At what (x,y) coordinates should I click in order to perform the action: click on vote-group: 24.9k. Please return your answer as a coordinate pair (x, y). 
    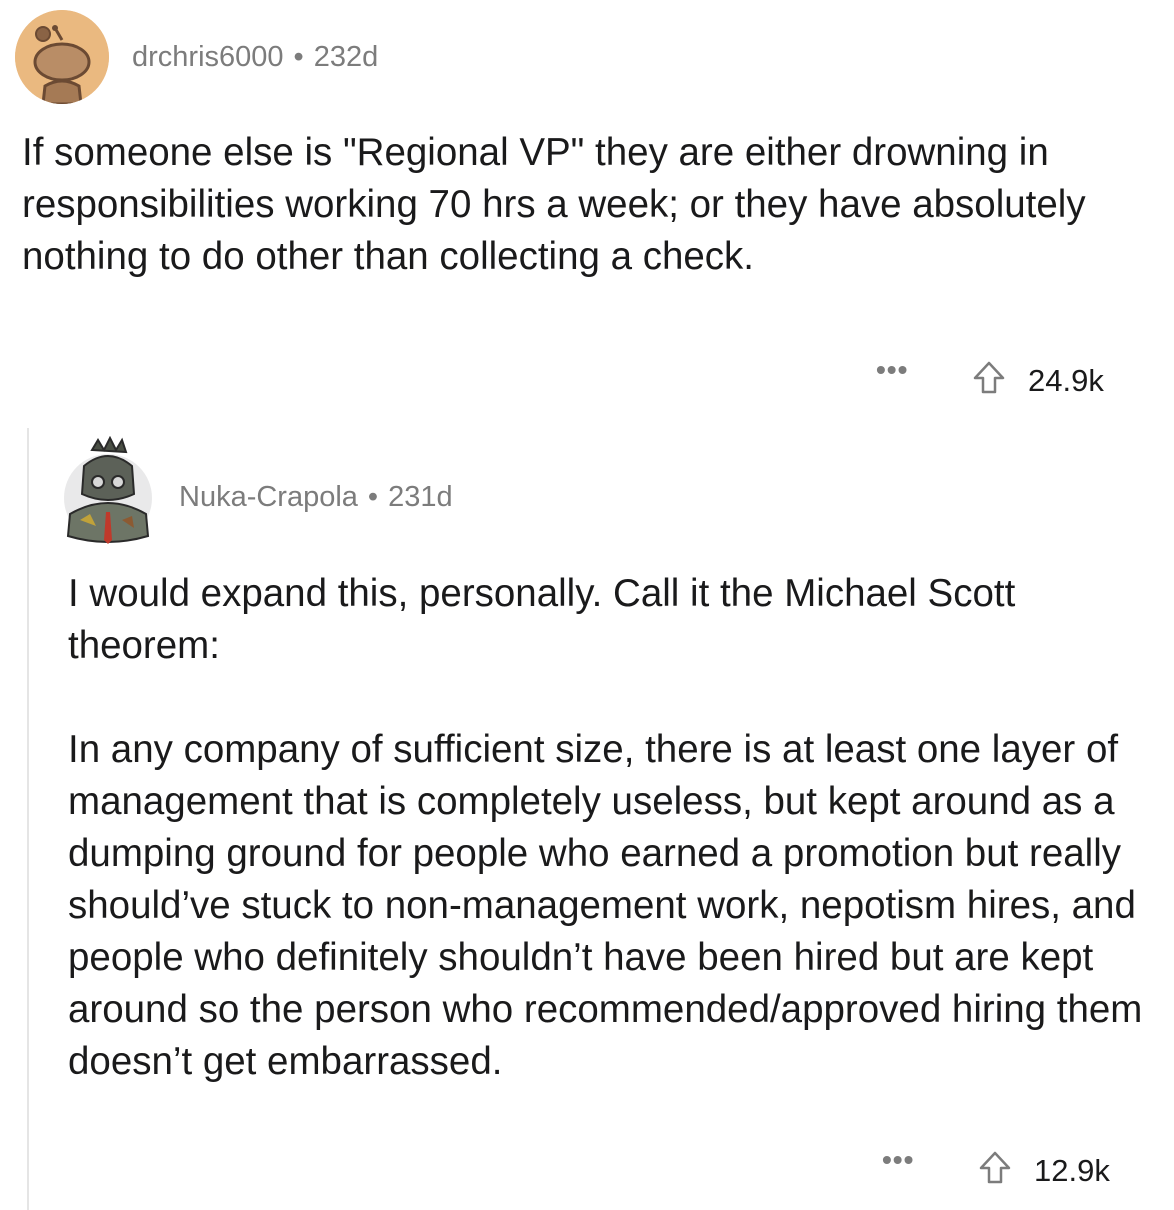
    Looking at the image, I should click on (1038, 380).